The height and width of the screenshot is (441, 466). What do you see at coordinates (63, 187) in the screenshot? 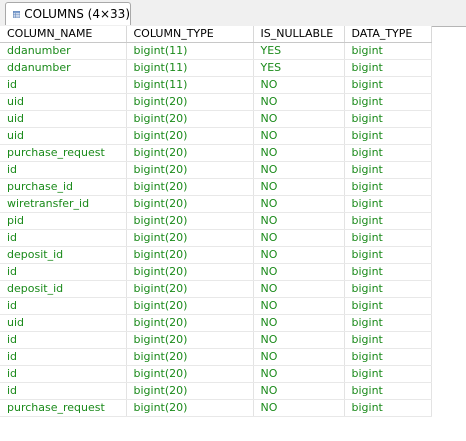
I see `column-name-cell: purchase_id` at bounding box center [63, 187].